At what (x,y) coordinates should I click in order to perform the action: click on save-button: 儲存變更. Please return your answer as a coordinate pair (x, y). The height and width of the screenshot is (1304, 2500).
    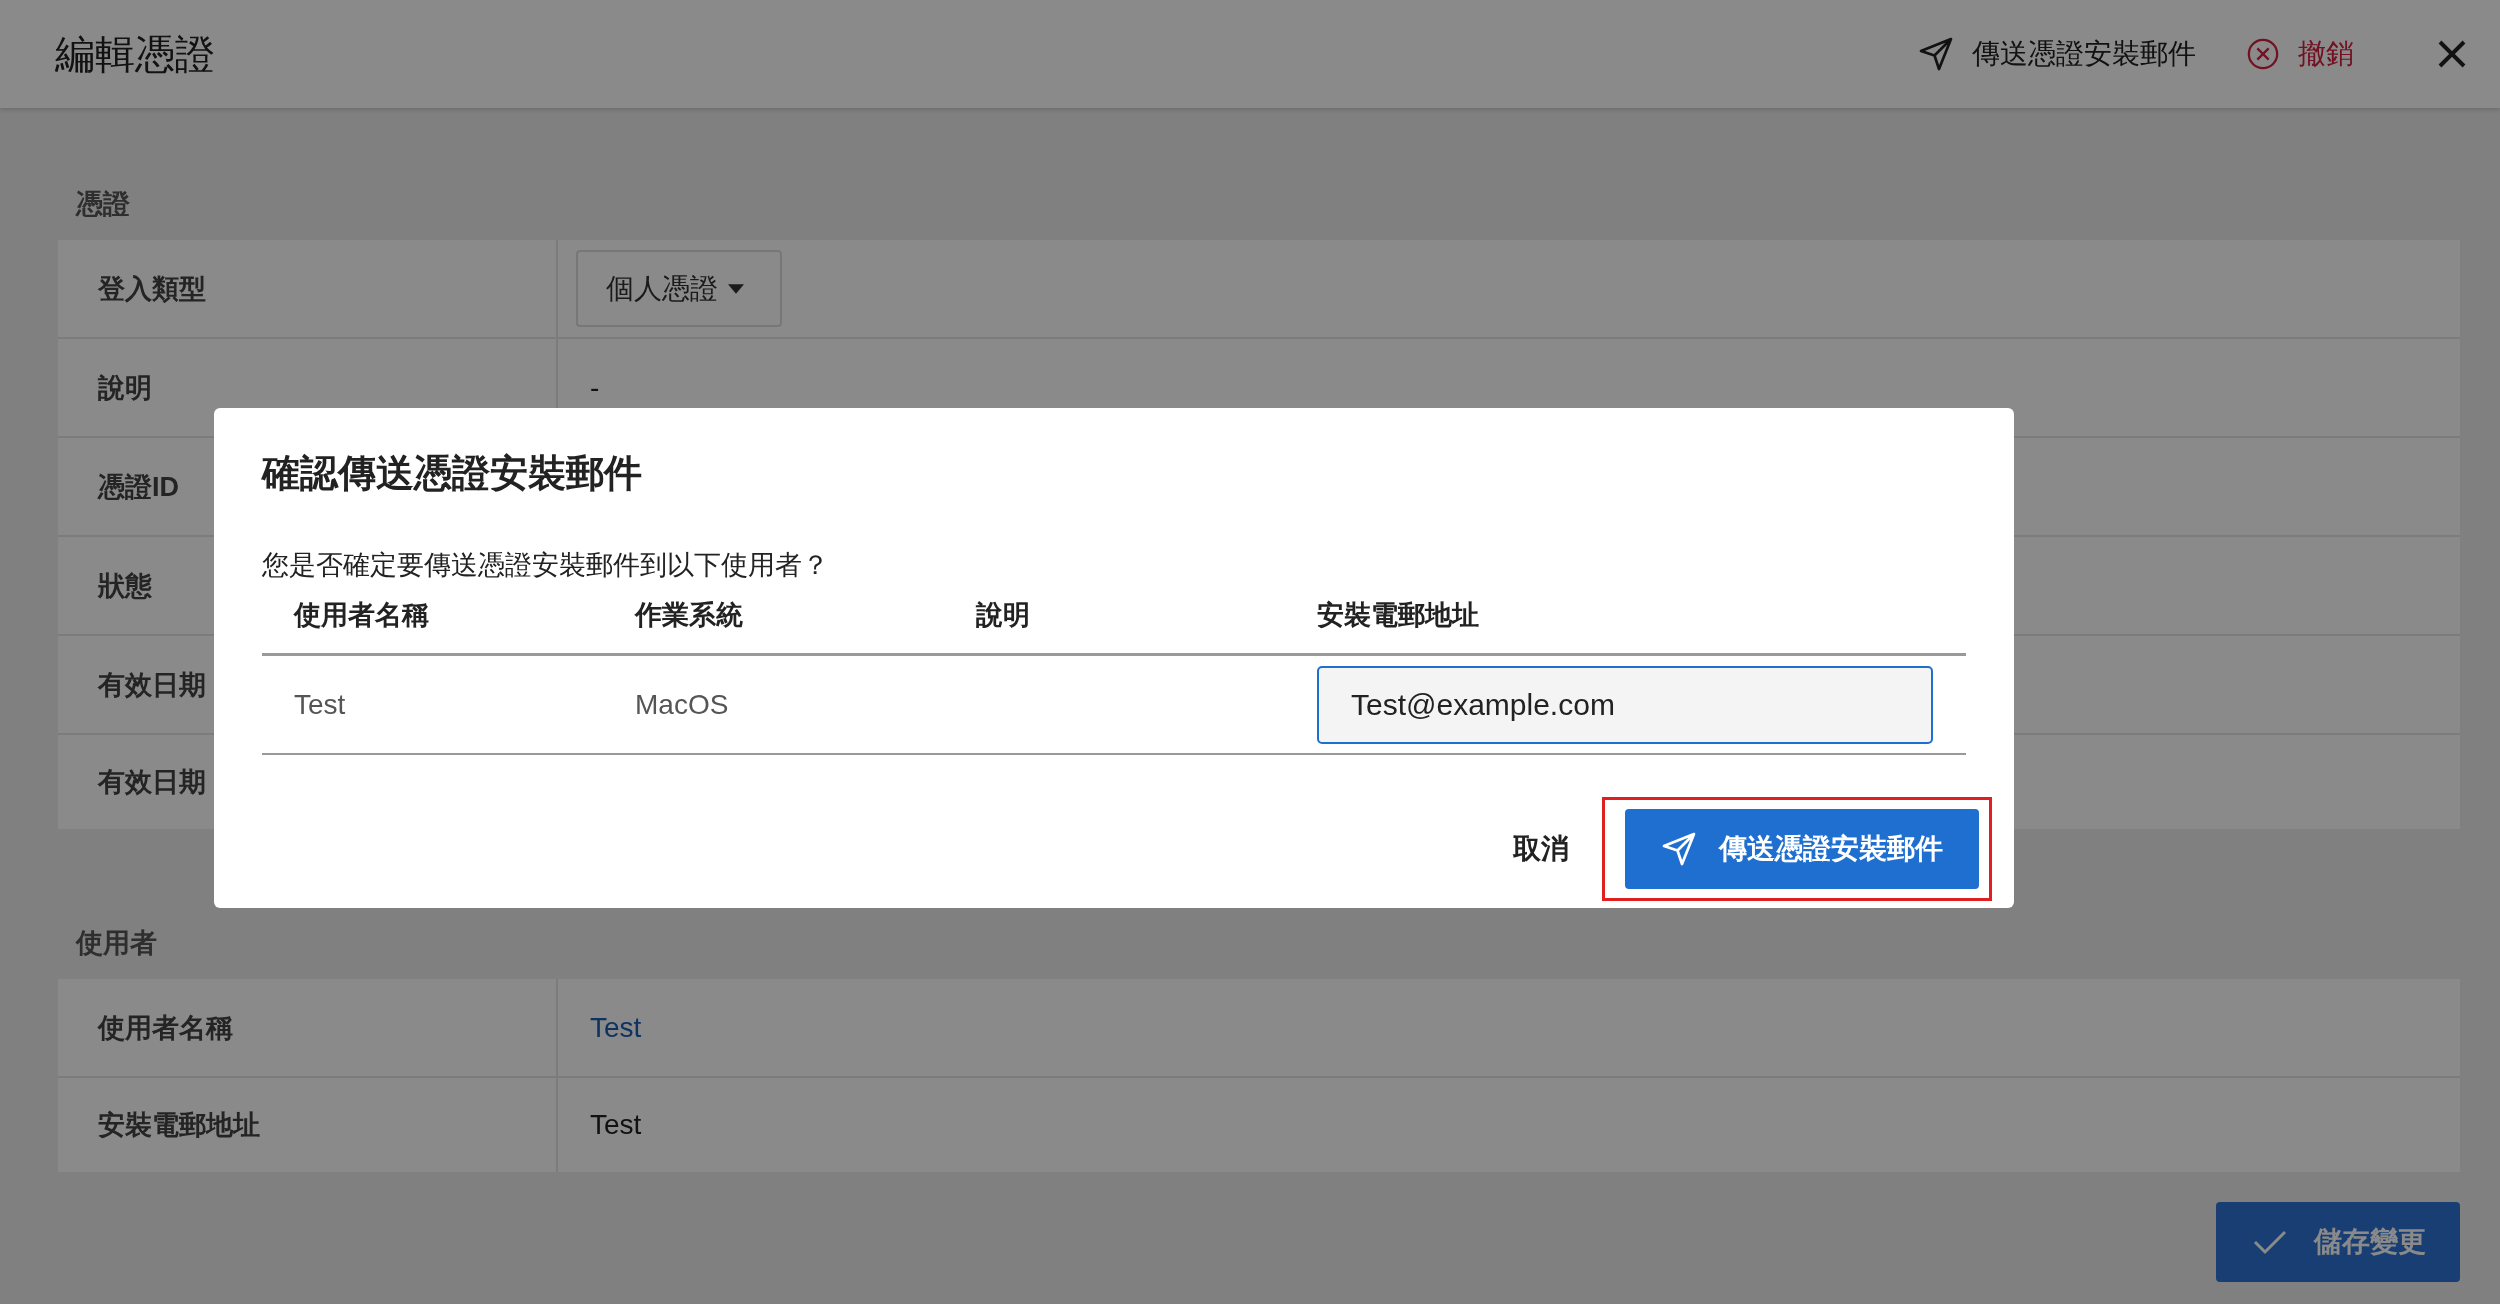
    Looking at the image, I should click on (2338, 1242).